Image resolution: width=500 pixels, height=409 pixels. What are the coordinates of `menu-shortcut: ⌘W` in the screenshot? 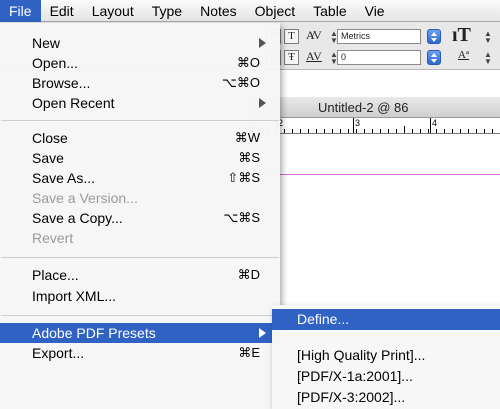 It's located at (247, 137).